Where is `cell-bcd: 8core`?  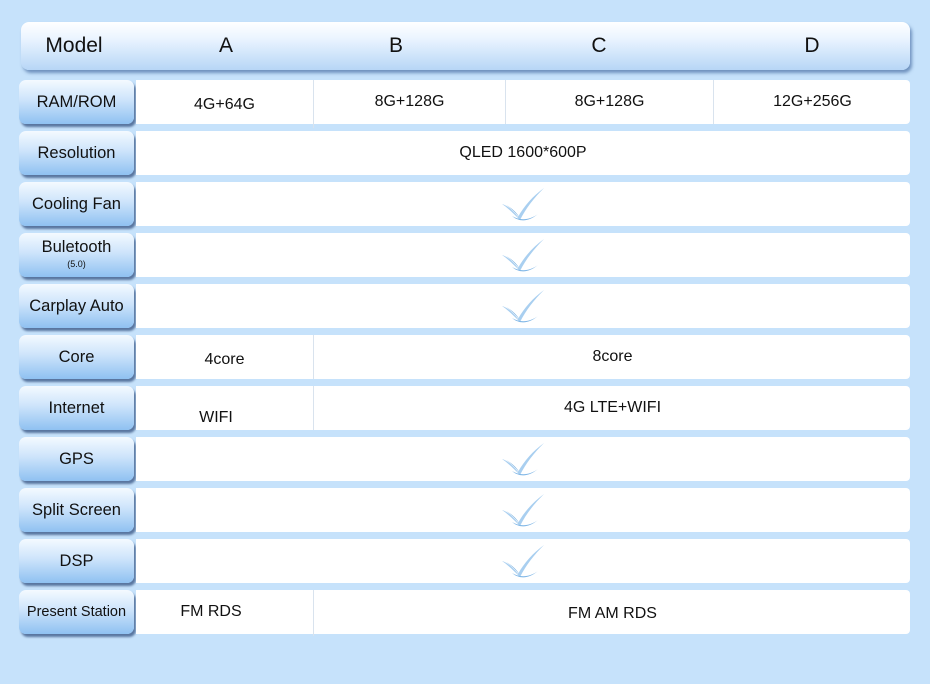
cell-bcd: 8core is located at coordinates (612, 357).